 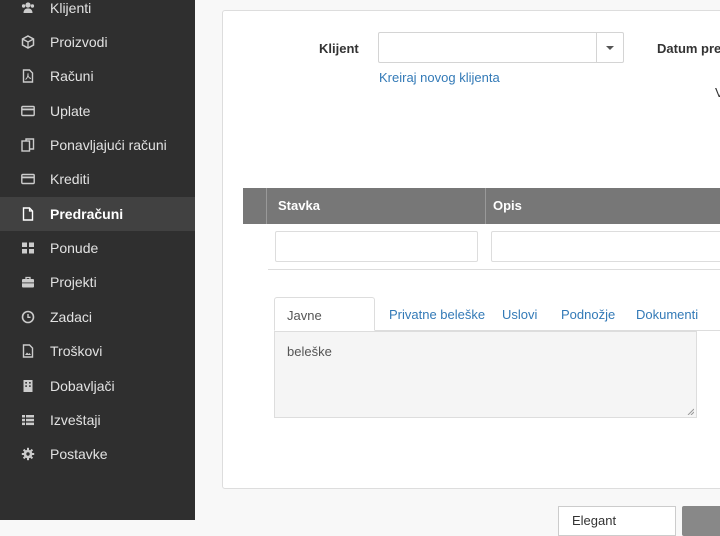 I want to click on resize-grip-icon, so click(x=690, y=411).